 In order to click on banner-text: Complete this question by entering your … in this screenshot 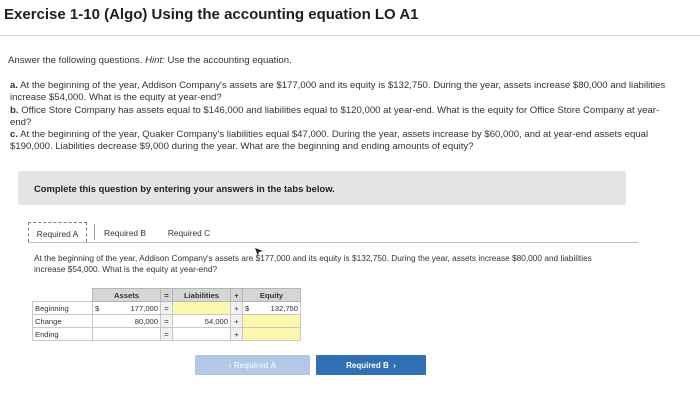, I will do `click(184, 188)`.